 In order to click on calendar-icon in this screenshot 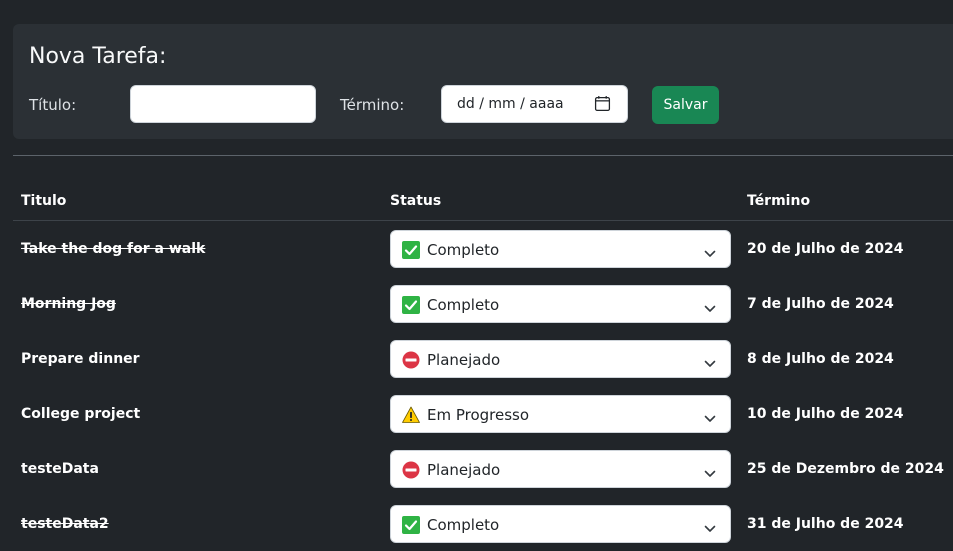, I will do `click(602, 103)`.